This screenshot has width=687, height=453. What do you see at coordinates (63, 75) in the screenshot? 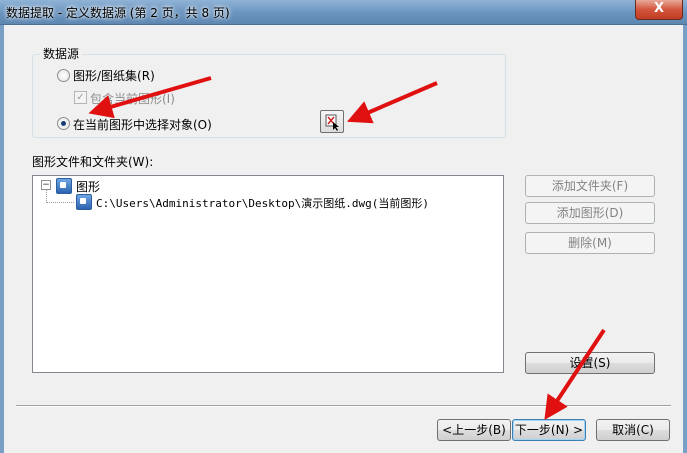
I see `radio-drawings` at bounding box center [63, 75].